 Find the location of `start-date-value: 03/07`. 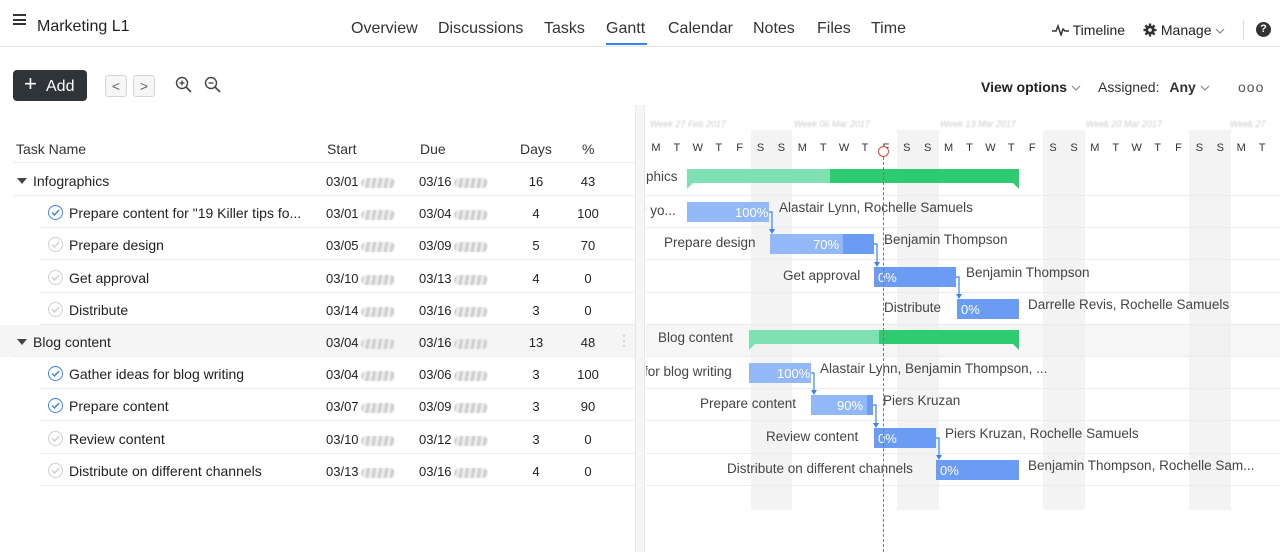

start-date-value: 03/07 is located at coordinates (342, 406).